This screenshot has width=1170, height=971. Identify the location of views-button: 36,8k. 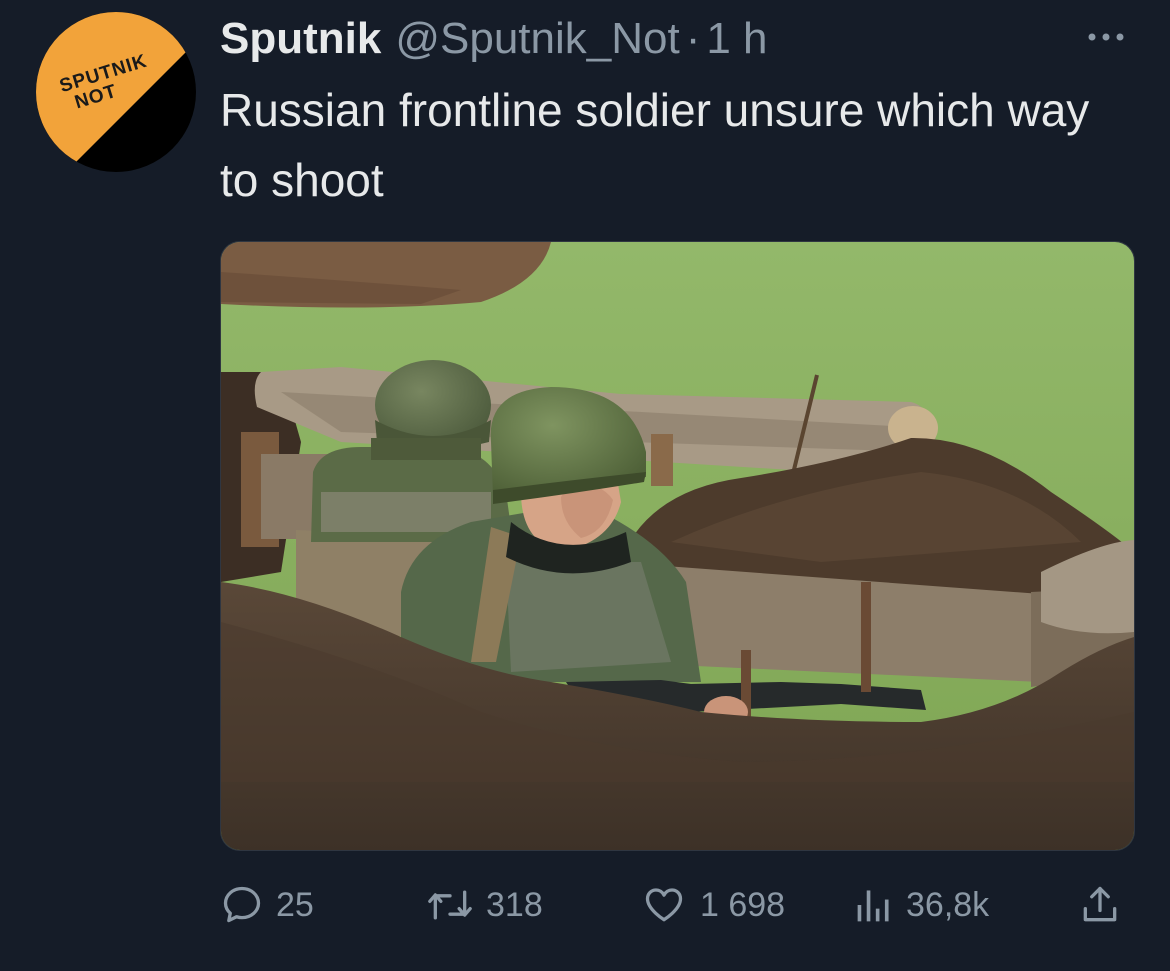
(921, 905).